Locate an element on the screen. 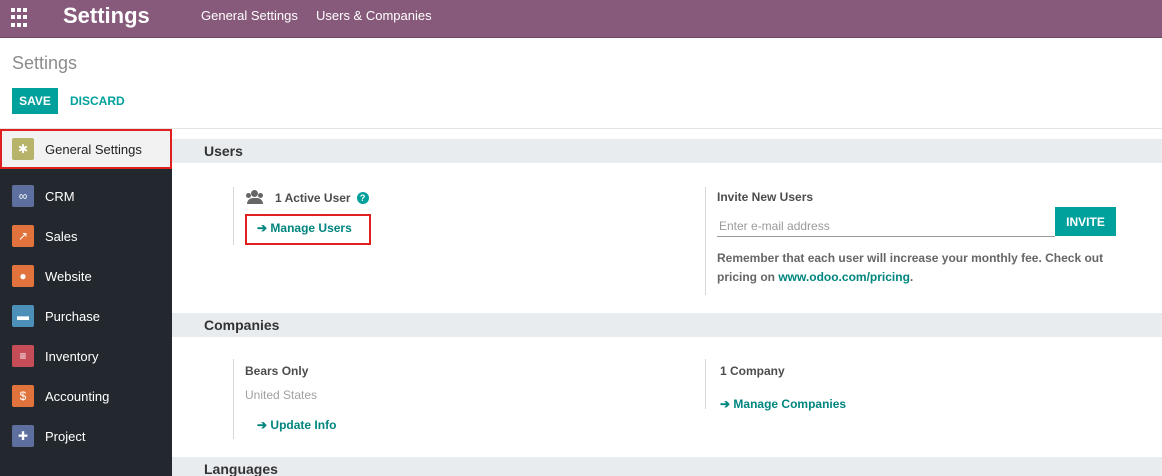 The width and height of the screenshot is (1162, 476). boxes-icon: ≡ is located at coordinates (23, 356).